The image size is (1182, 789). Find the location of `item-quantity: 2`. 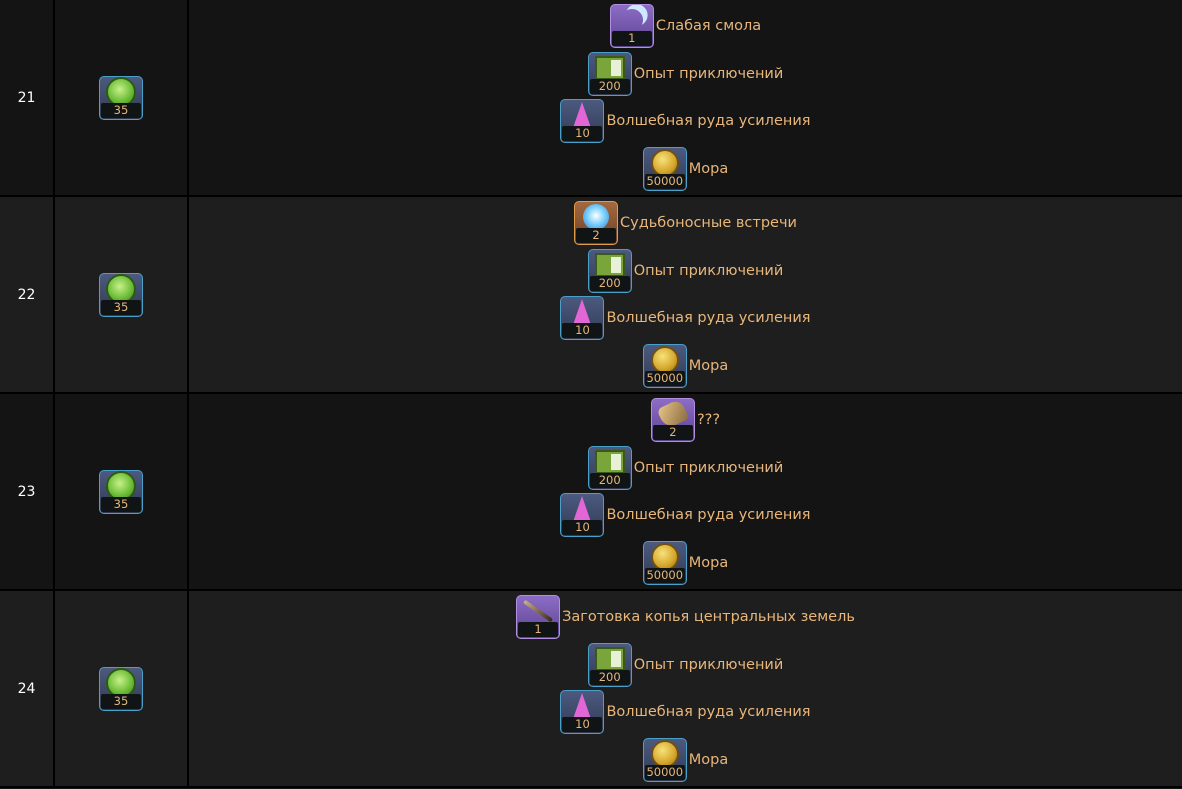

item-quantity: 2 is located at coordinates (596, 235).